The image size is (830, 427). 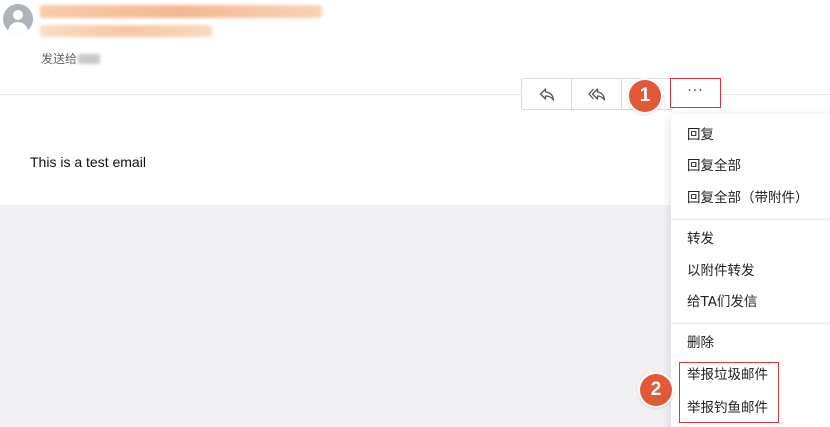 I want to click on avatar-head, so click(x=18, y=15).